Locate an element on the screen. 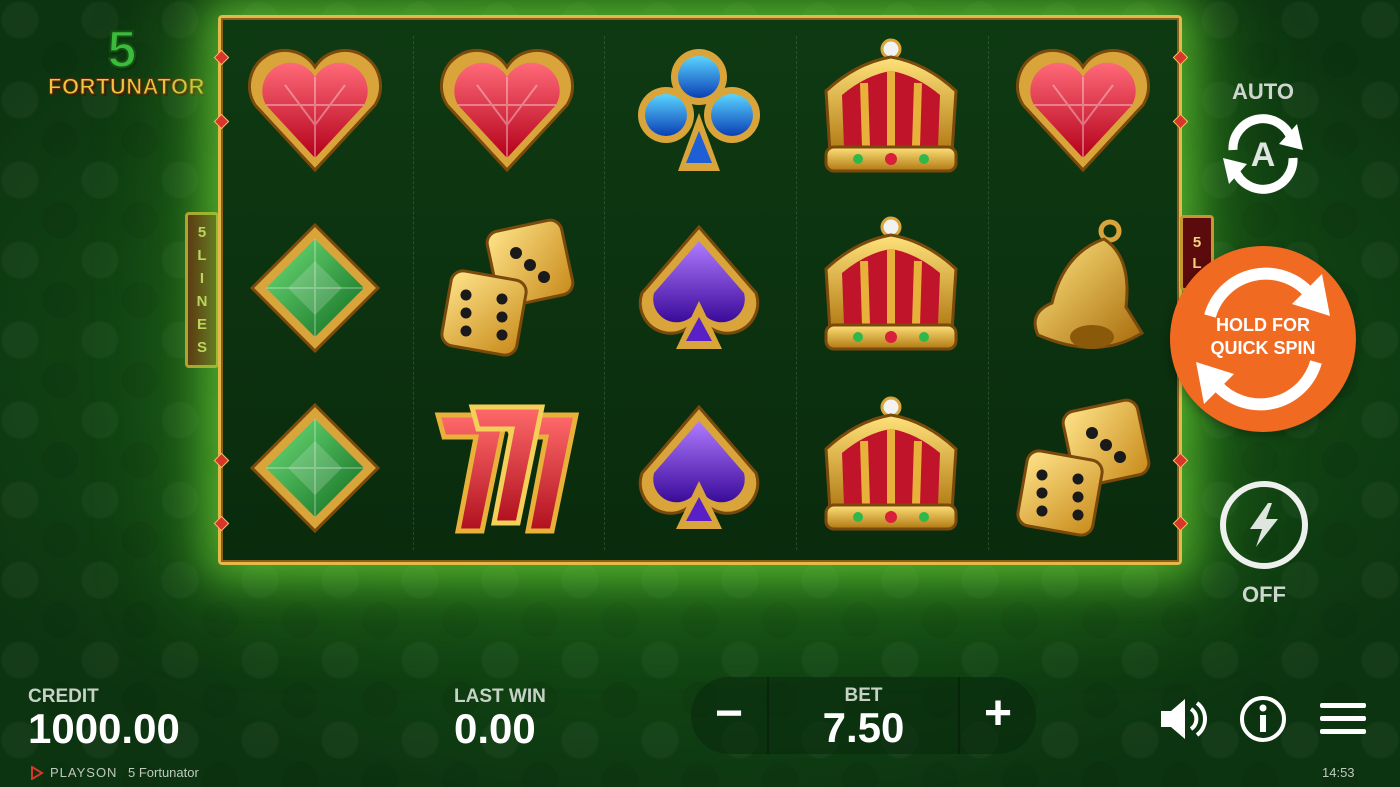 Image resolution: width=1400 pixels, height=787 pixels. logo-word: FORTUNATOR is located at coordinates (126, 87).